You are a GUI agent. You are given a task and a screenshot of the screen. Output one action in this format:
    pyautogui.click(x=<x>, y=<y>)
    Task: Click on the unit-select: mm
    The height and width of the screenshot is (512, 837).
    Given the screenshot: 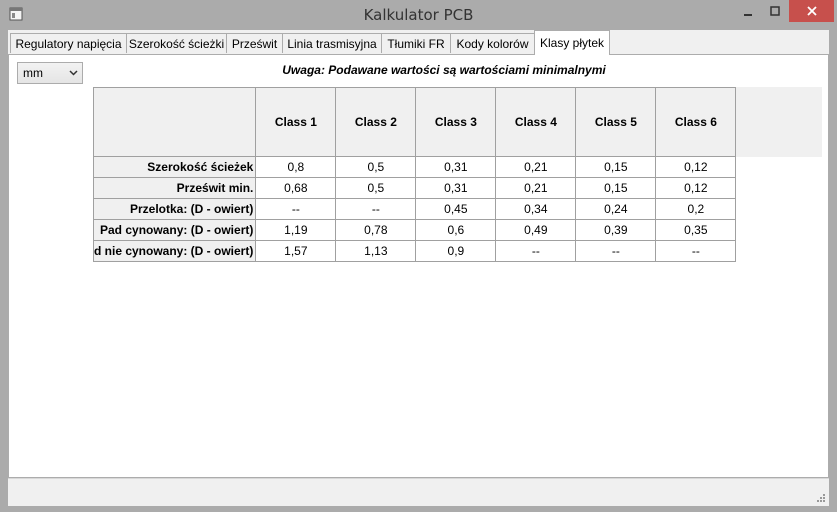 What is the action you would take?
    pyautogui.click(x=50, y=73)
    